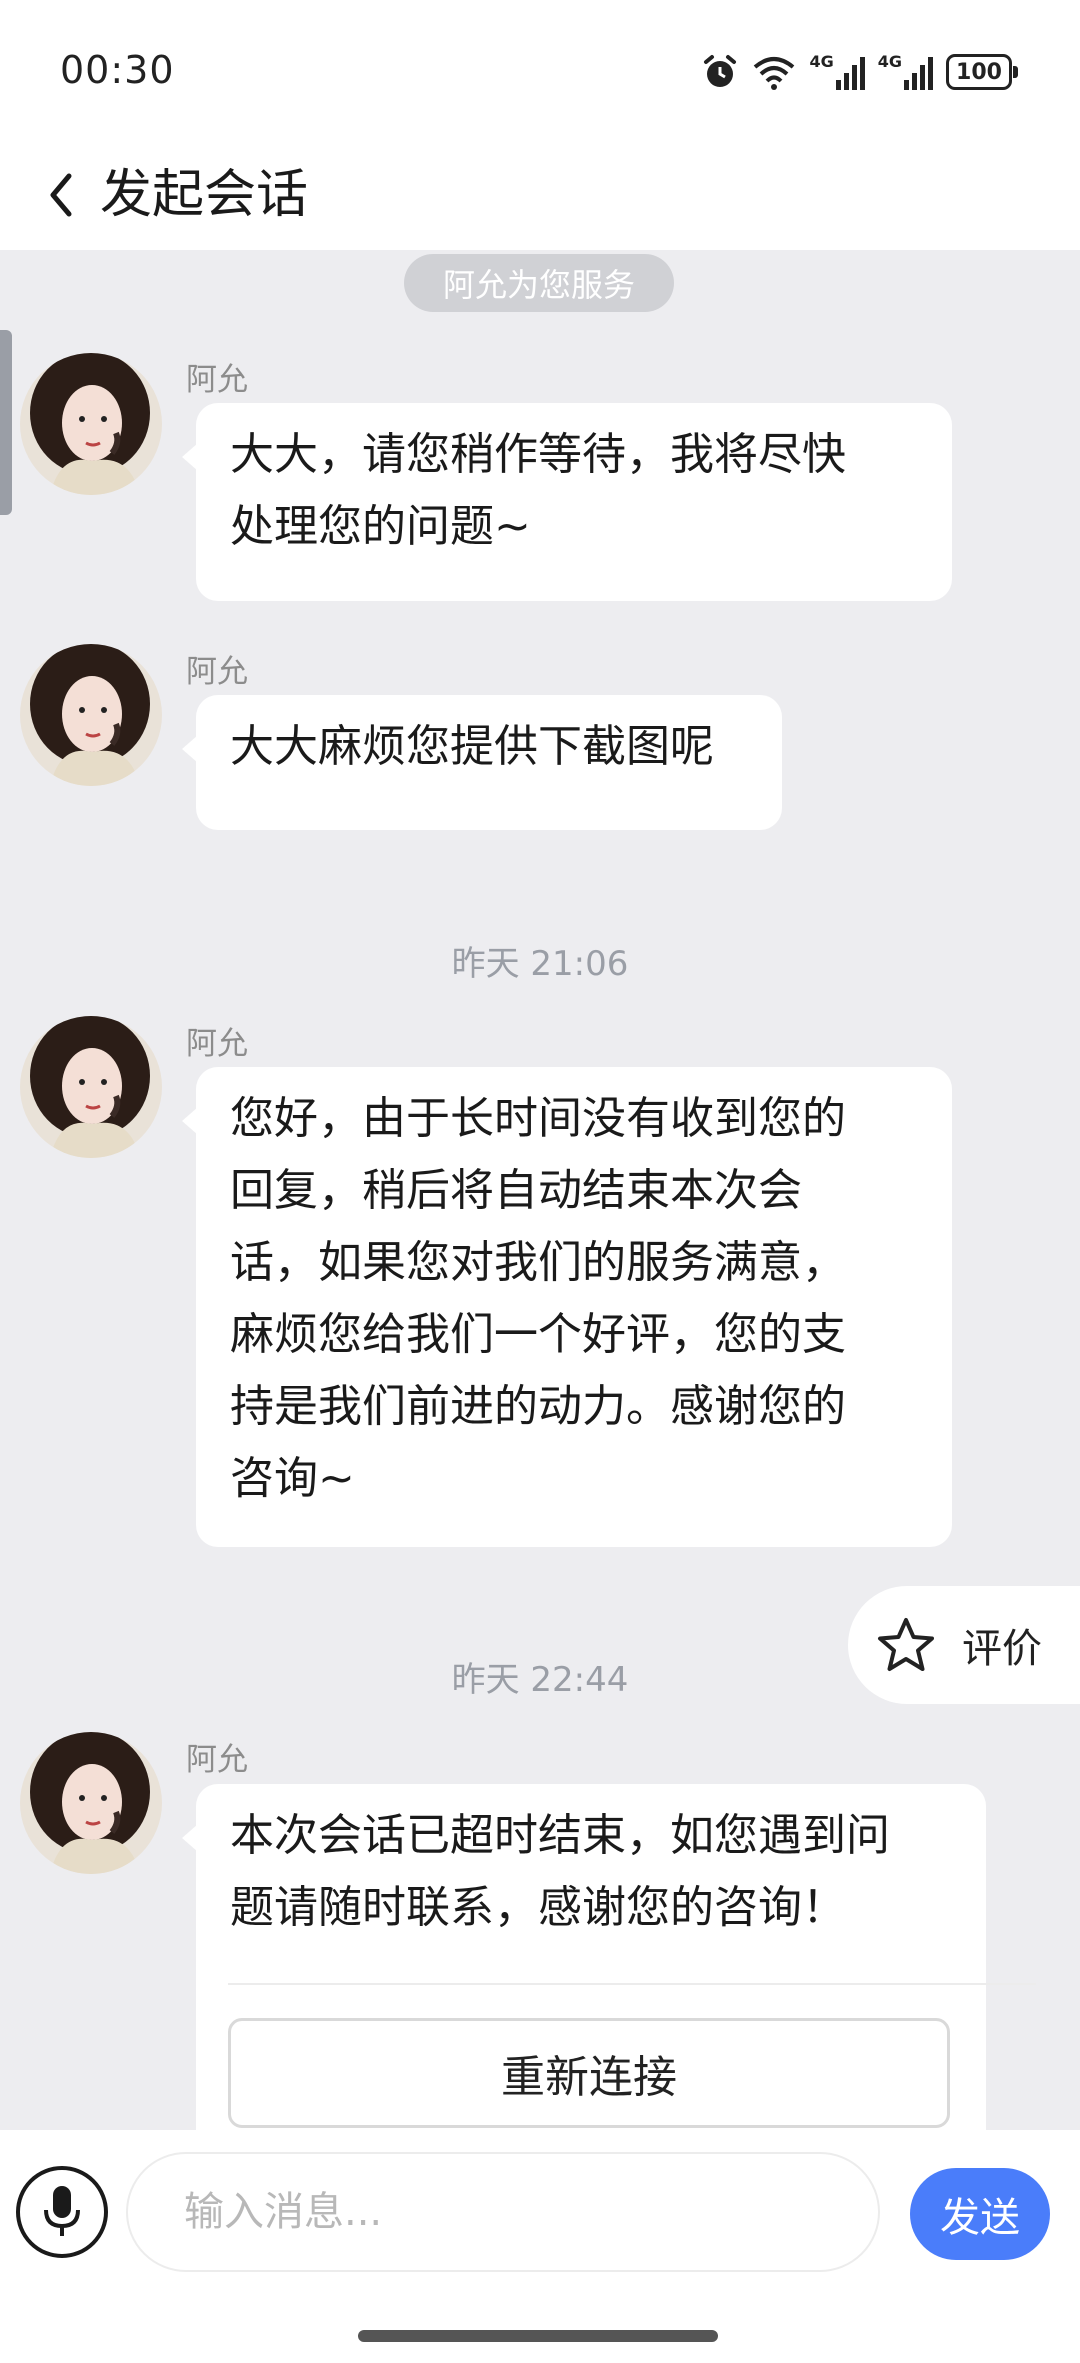  I want to click on message-line: 麻烦您给我们一个好评，您的支, so click(538, 1334).